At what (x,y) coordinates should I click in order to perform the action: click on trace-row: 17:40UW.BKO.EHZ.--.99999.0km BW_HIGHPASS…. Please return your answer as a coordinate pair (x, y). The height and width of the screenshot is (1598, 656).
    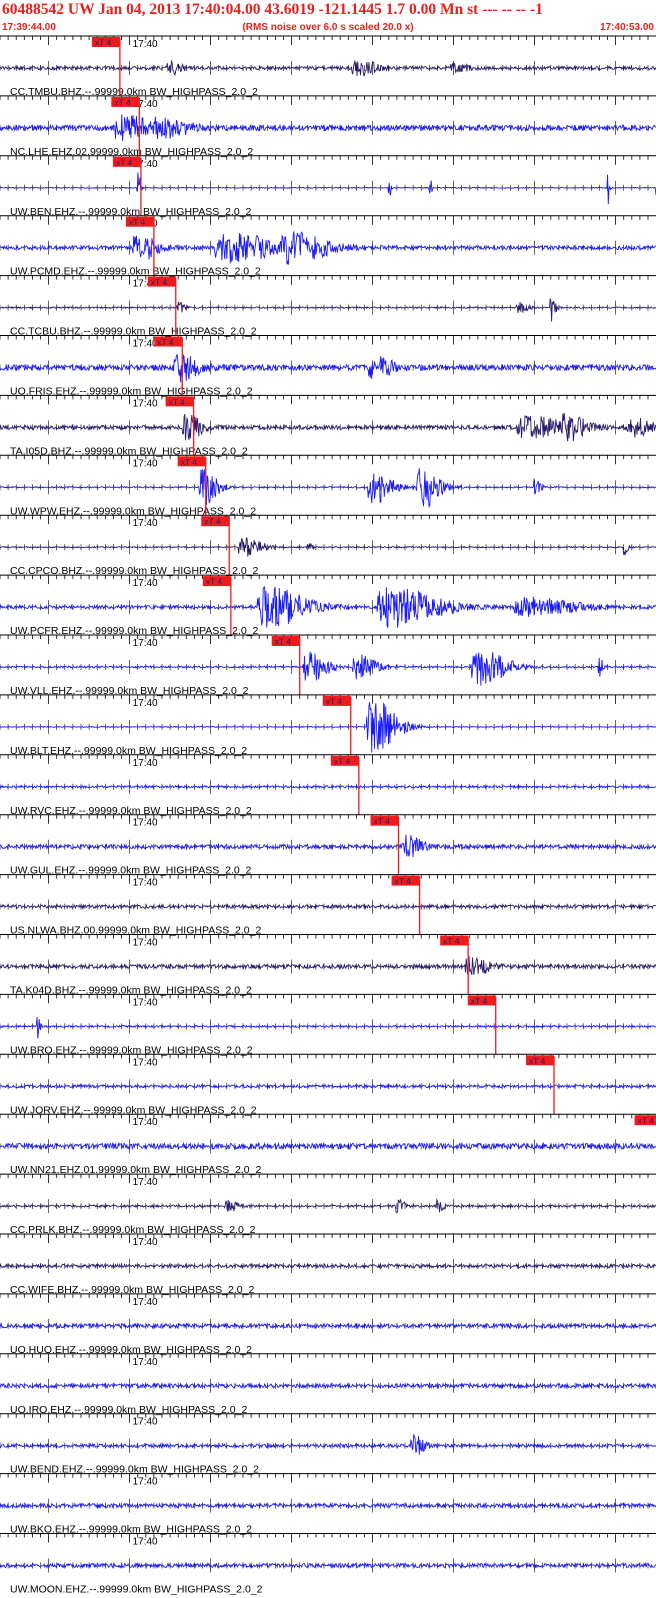
    Looking at the image, I should click on (328, 1504).